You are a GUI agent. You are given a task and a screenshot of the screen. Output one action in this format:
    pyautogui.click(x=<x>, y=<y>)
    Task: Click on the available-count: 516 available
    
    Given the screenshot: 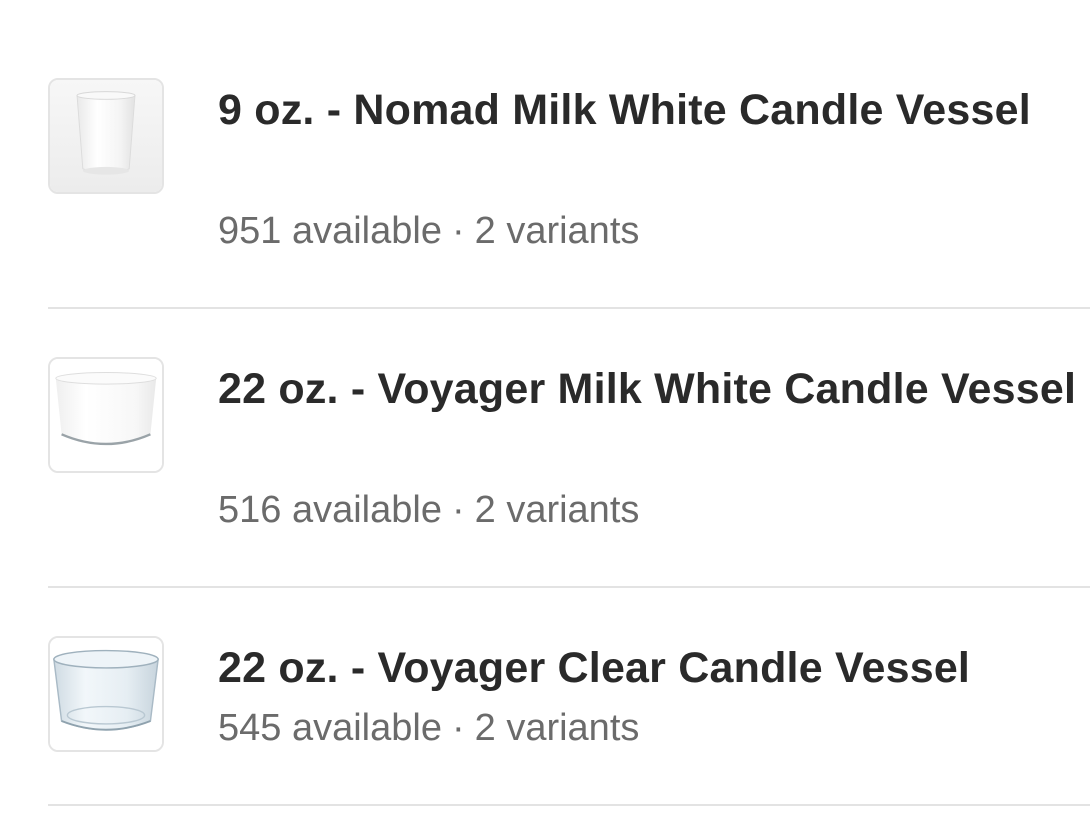 What is the action you would take?
    pyautogui.click(x=330, y=510)
    